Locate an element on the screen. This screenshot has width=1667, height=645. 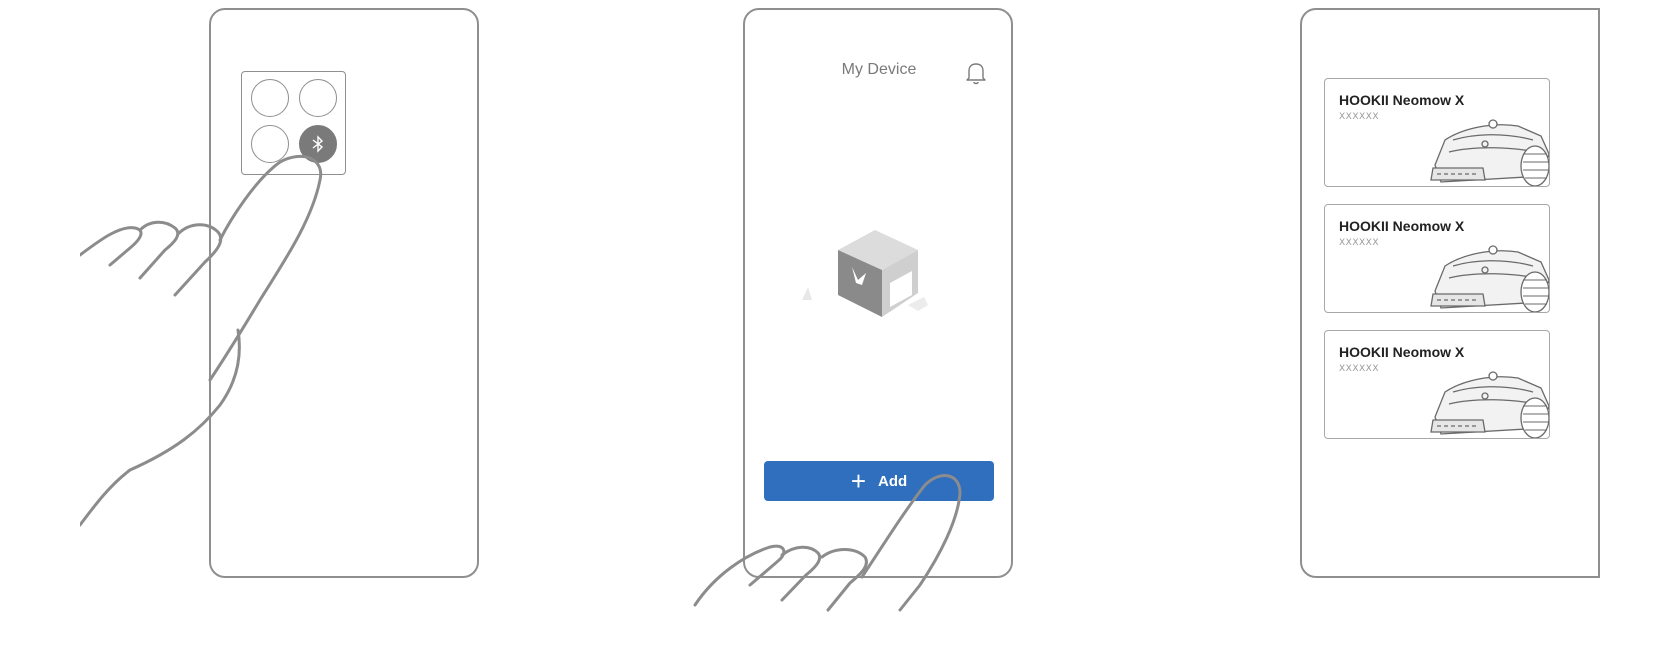
bell-icon is located at coordinates (976, 73).